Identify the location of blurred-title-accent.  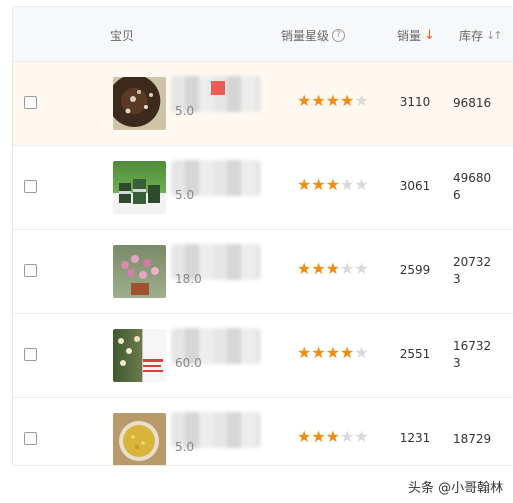
(218, 88).